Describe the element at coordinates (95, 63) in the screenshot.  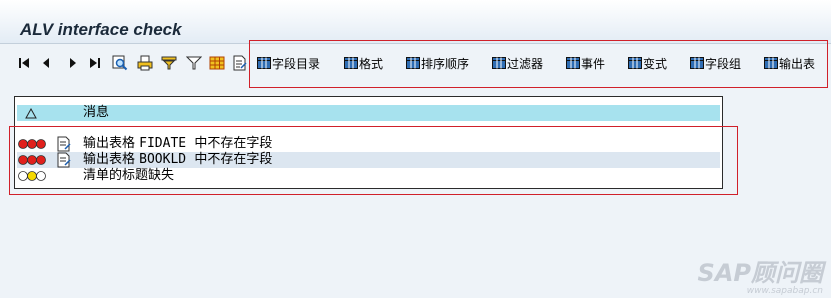
I see `last-page-icon` at that location.